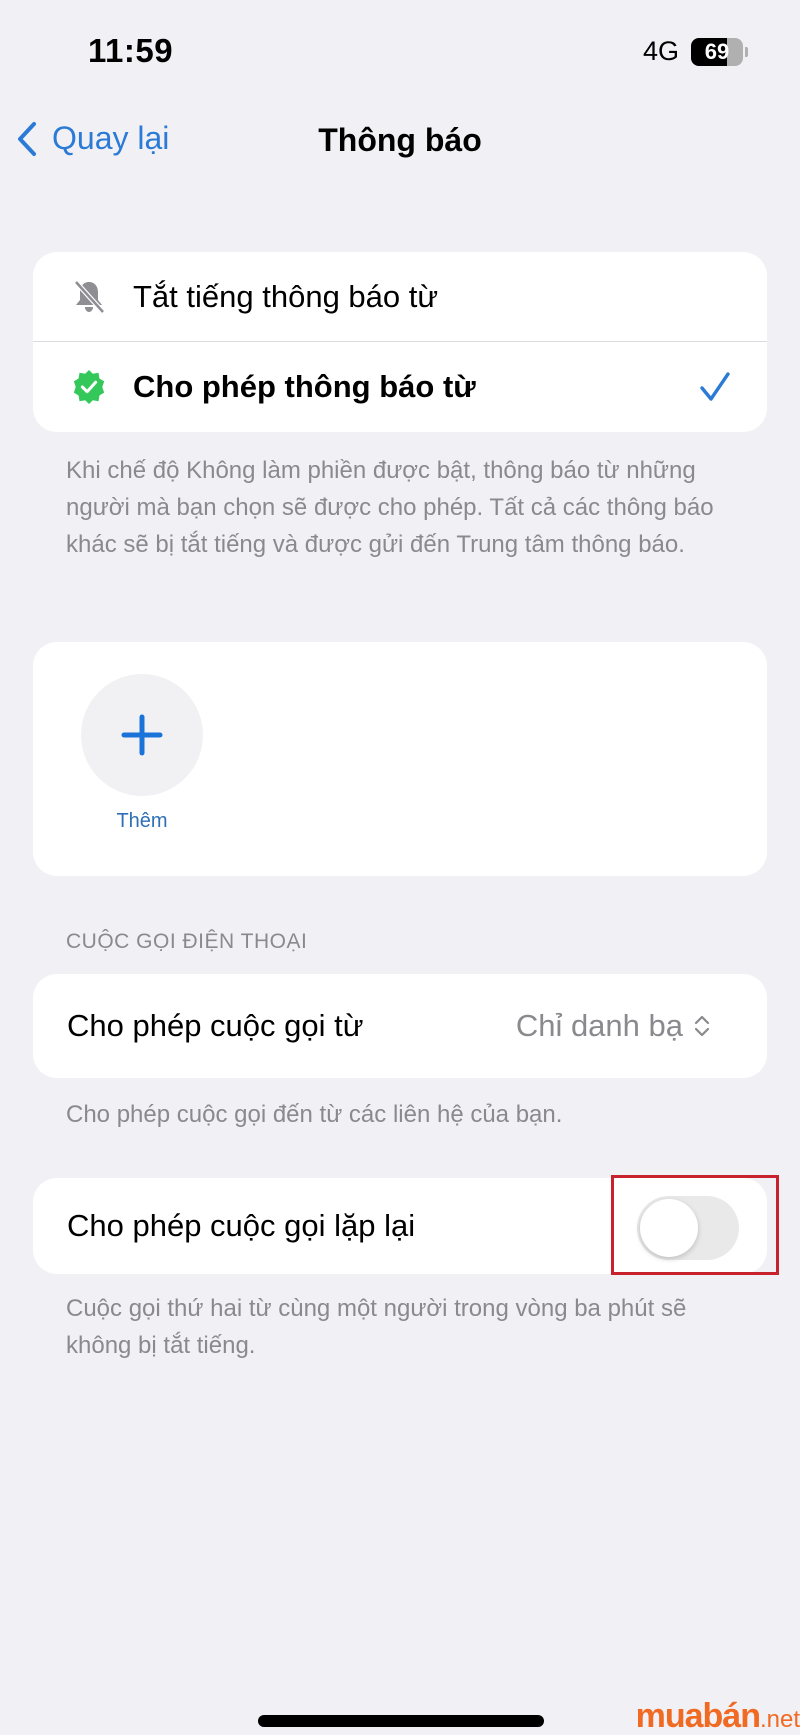 The image size is (800, 1735). I want to click on highlight-annotation-box, so click(695, 1225).